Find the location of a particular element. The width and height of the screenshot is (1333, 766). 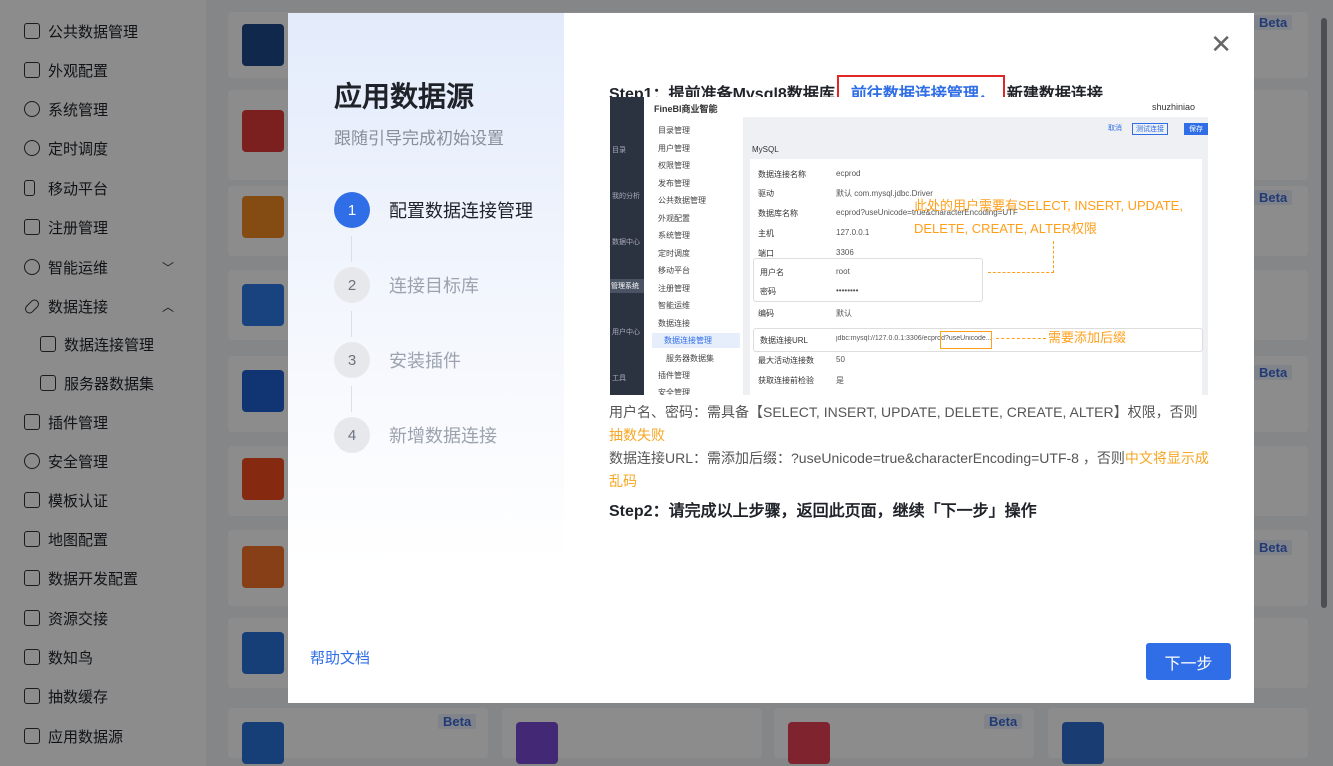

modal-subtitle: 跟随引导完成初始设置 is located at coordinates (419, 138).